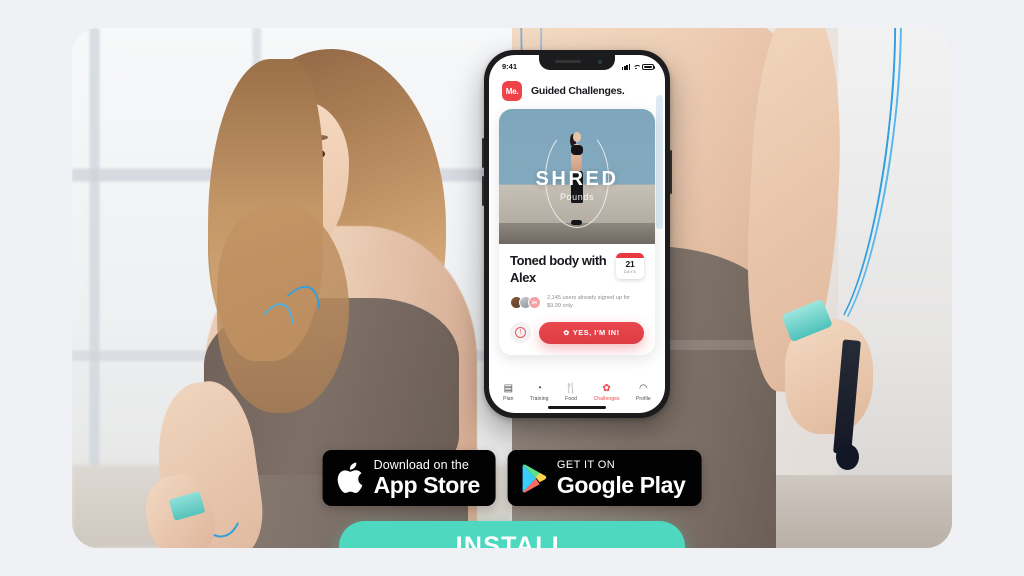 The image size is (1024, 576). I want to click on challenges-icon: ✿, so click(606, 388).